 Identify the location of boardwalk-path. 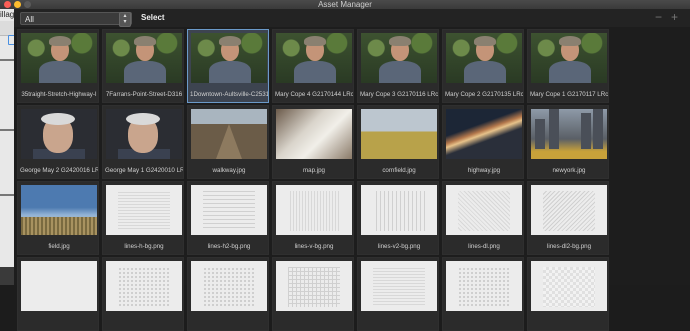
(229, 141).